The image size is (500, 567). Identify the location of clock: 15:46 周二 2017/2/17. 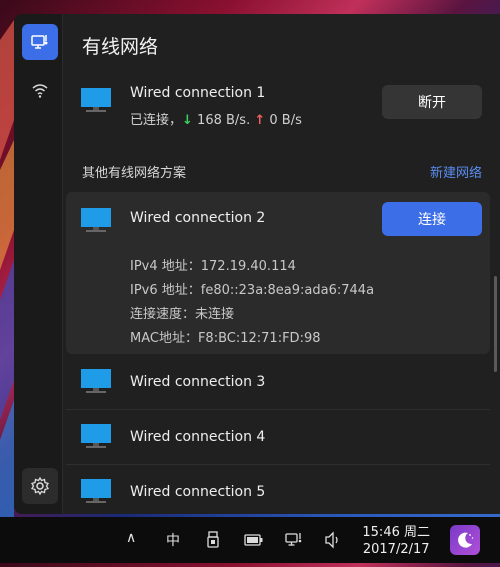
(396, 541).